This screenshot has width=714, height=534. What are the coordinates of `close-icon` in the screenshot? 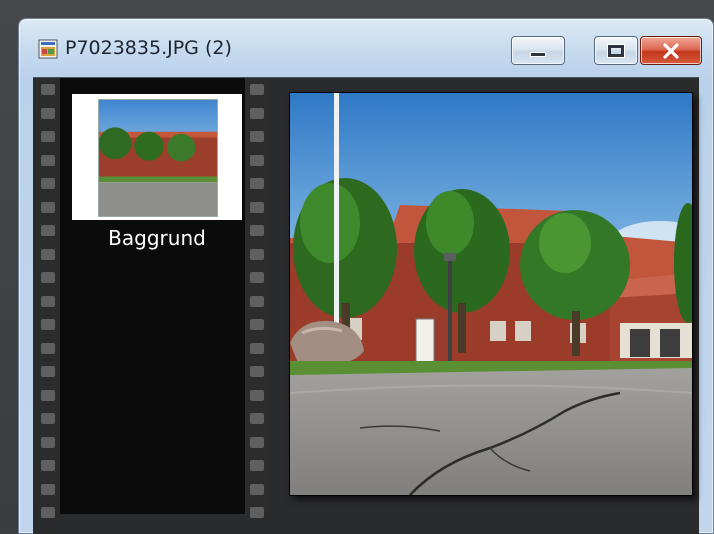 It's located at (671, 50).